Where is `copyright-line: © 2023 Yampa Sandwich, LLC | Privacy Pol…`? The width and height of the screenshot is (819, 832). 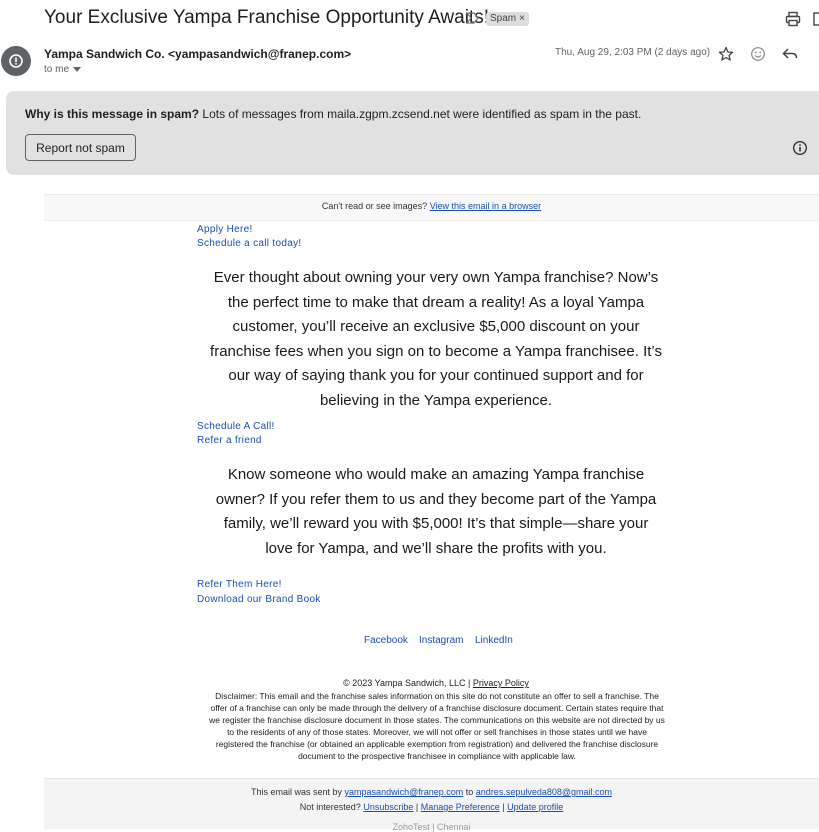 copyright-line: © 2023 Yampa Sandwich, LLC | Privacy Pol… is located at coordinates (436, 683).